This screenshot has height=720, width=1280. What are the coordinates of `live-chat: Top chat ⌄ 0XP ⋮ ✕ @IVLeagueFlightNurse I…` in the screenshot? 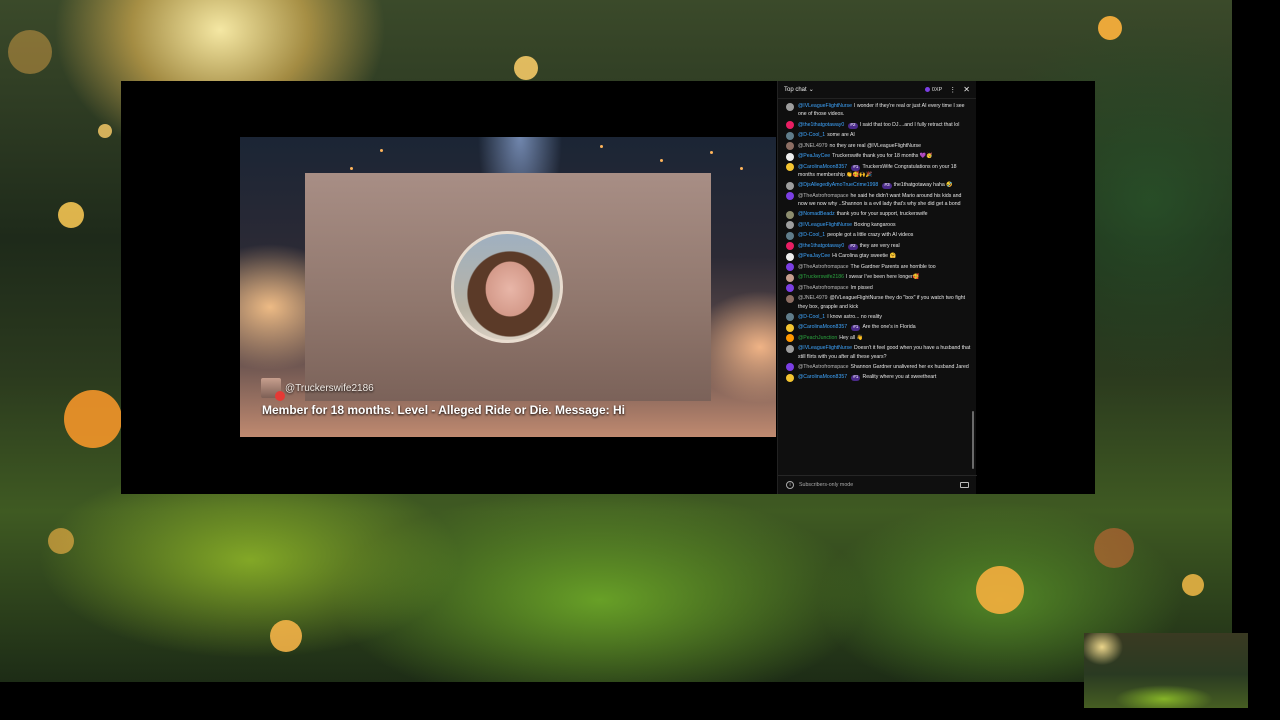 It's located at (877, 287).